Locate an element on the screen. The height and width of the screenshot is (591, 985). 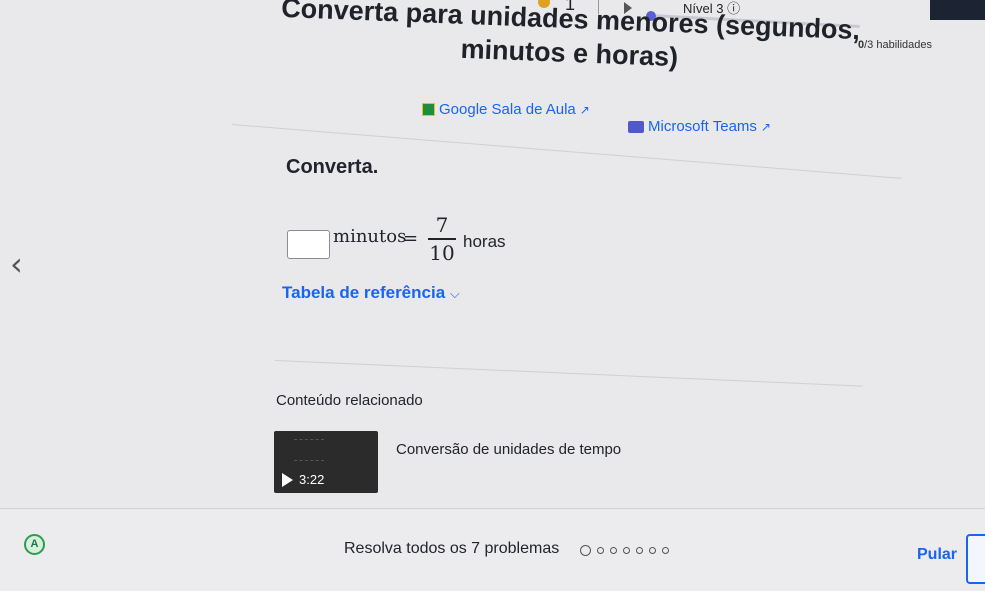
microsoft-teams-label: Microsoft Teams is located at coordinates (702, 126).